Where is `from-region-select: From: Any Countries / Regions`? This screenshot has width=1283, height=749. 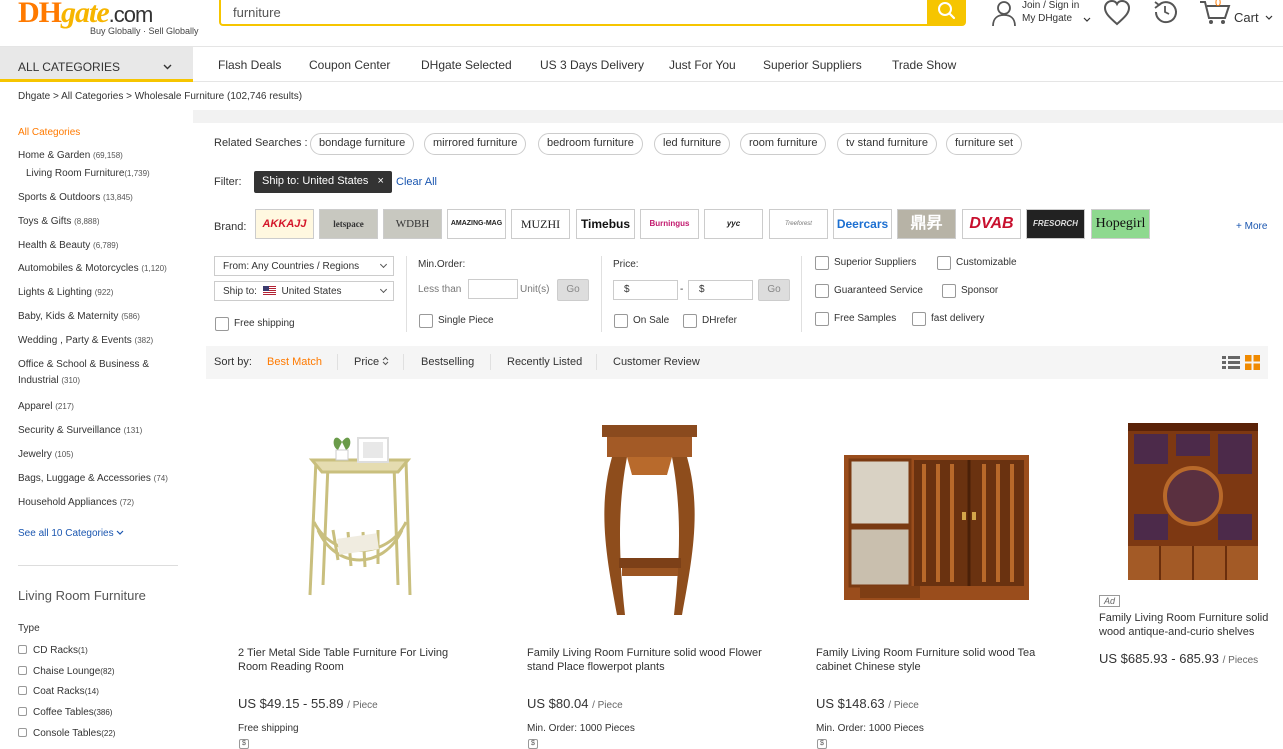
from-region-select: From: Any Countries / Regions is located at coordinates (304, 266).